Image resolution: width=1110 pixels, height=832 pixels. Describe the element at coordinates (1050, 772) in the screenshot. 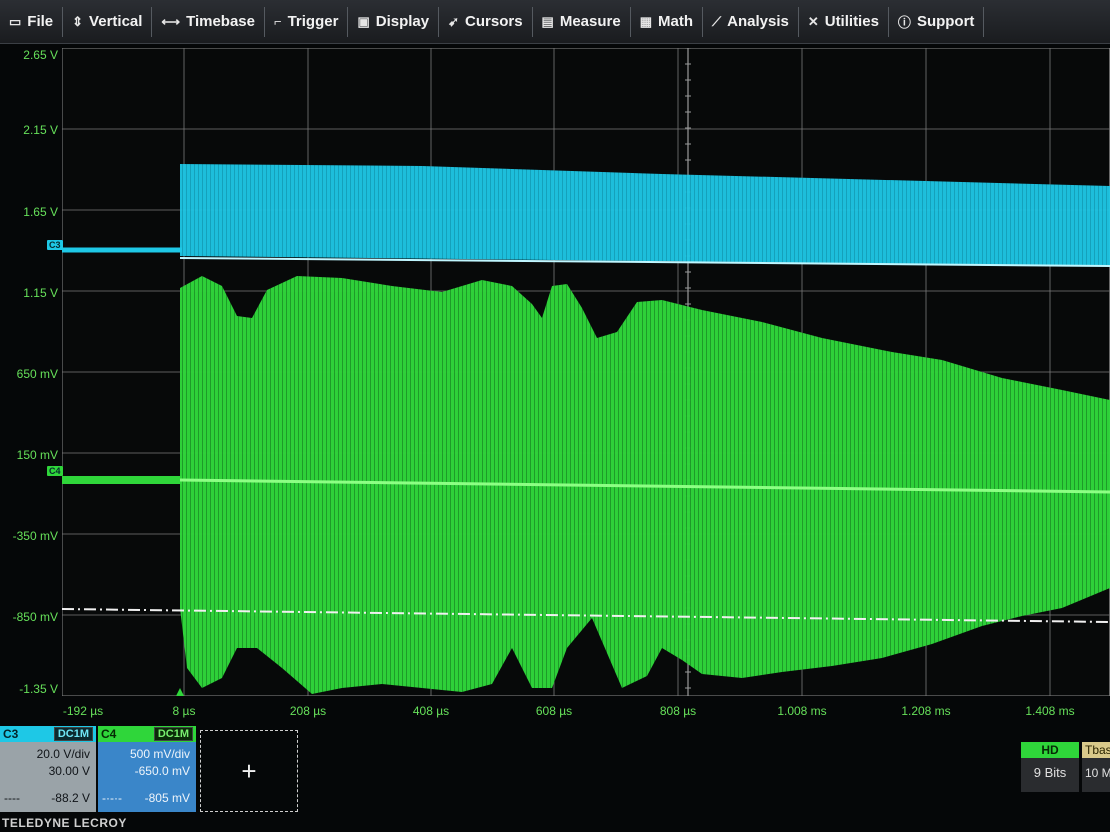

I see `bit-depth: 9 Bits` at that location.